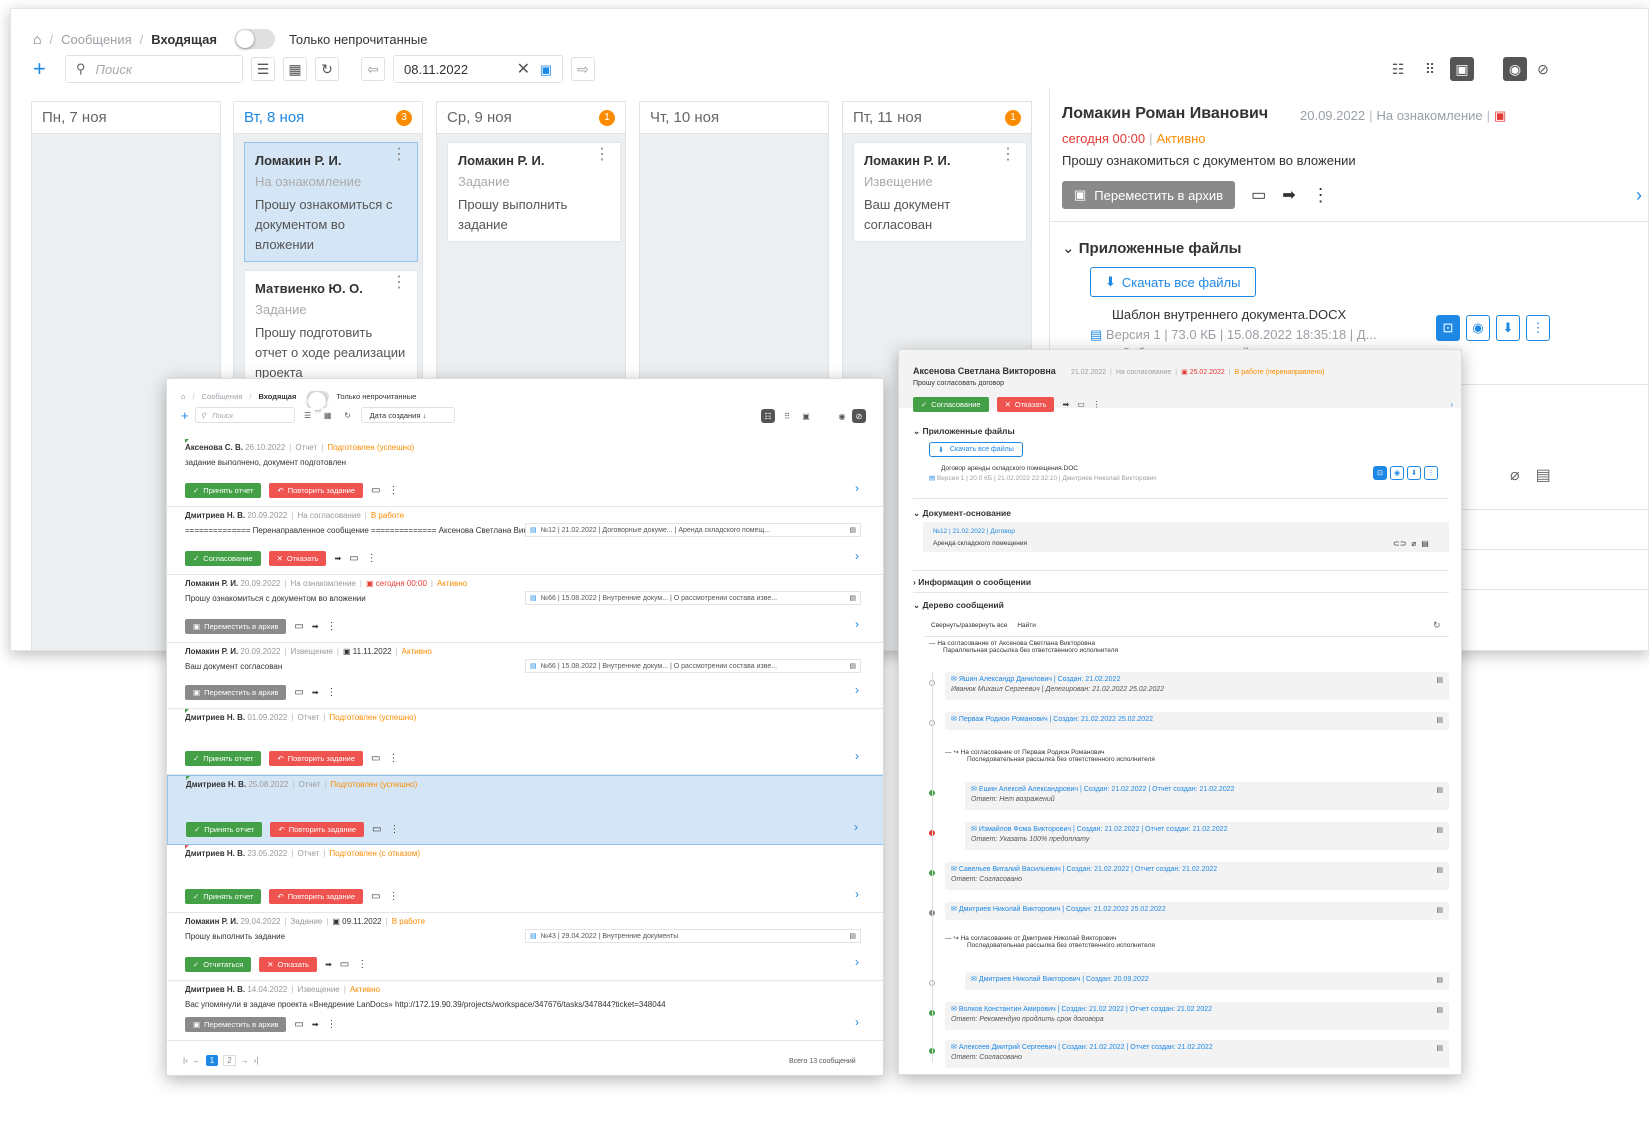 The image size is (1649, 1134). Describe the element at coordinates (1448, 328) in the screenshot. I see `unlock-icon: ⊡` at that location.